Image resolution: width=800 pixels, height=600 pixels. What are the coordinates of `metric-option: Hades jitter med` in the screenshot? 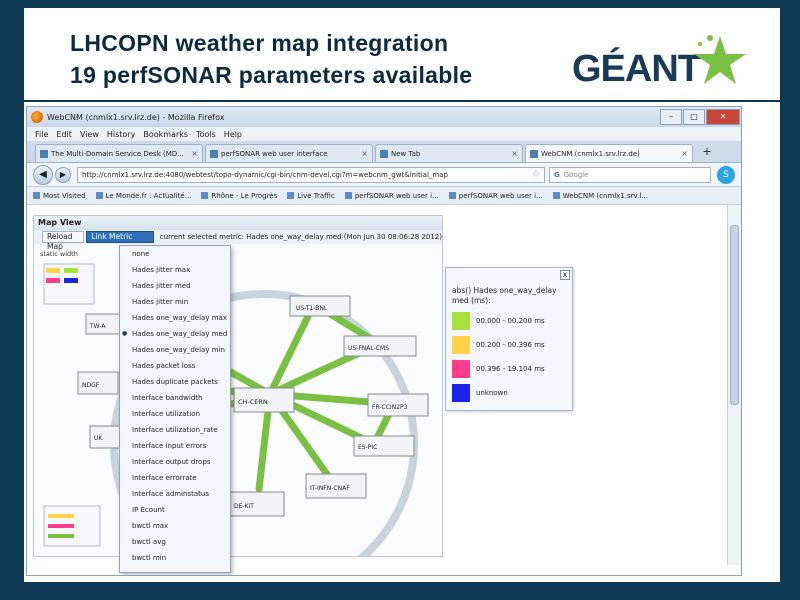 It's located at (175, 286).